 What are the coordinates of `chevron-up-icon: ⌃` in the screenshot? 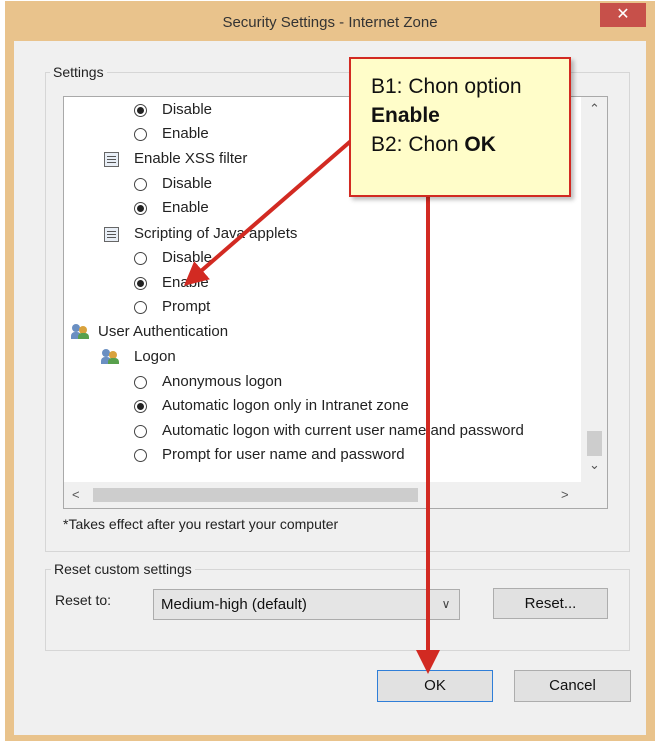 It's located at (594, 109).